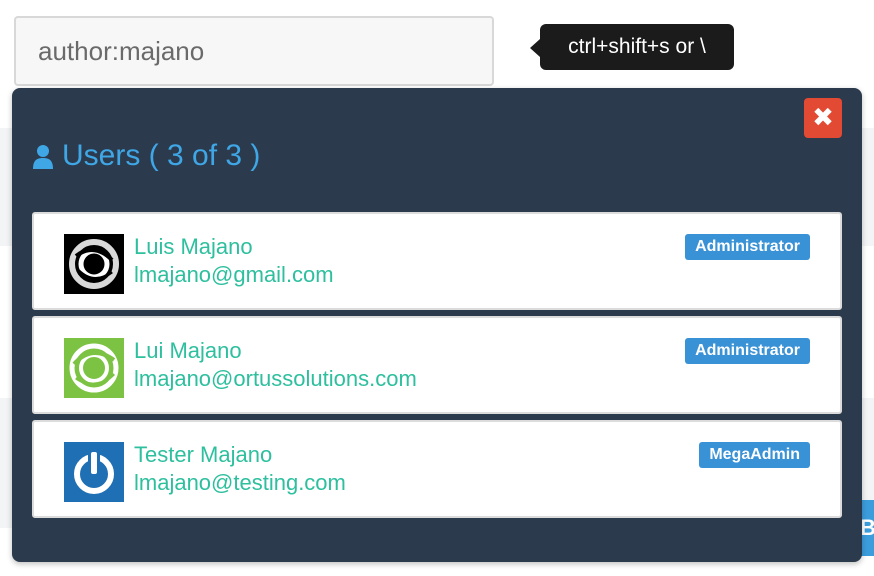 The image size is (874, 576). I want to click on user-icon, so click(43, 157).